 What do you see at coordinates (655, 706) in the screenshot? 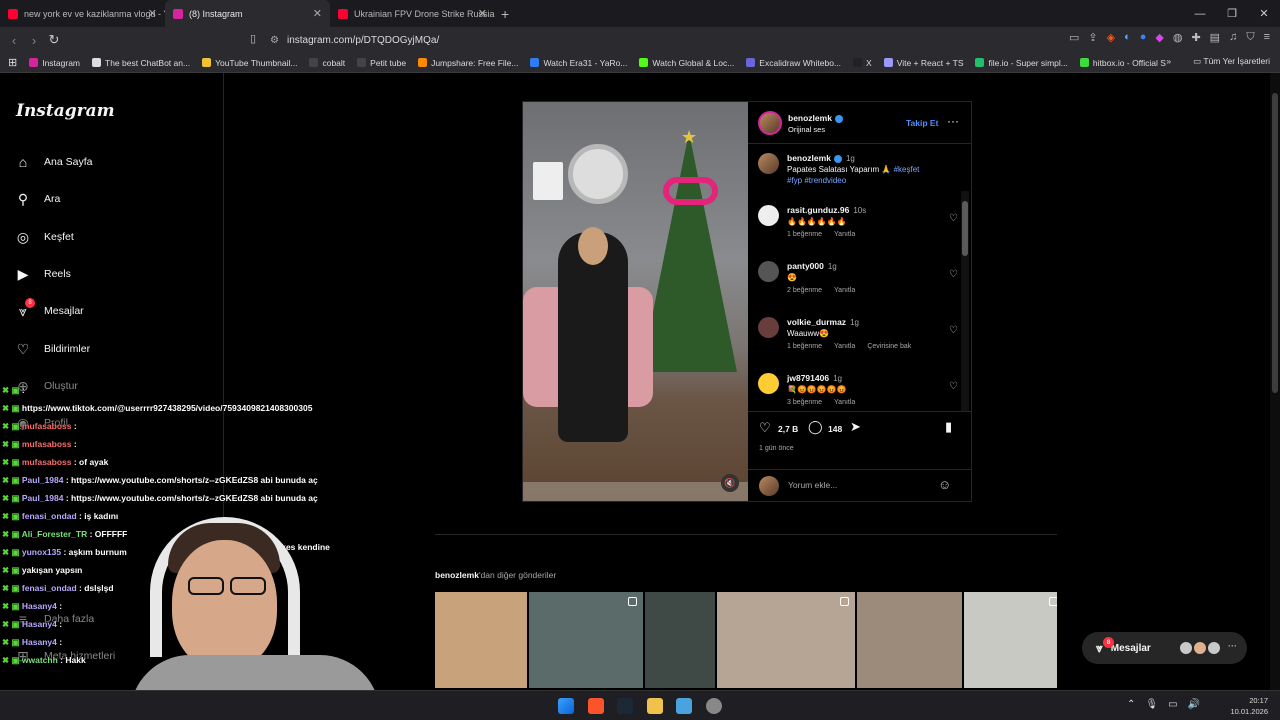
I see `folder-icon` at bounding box center [655, 706].